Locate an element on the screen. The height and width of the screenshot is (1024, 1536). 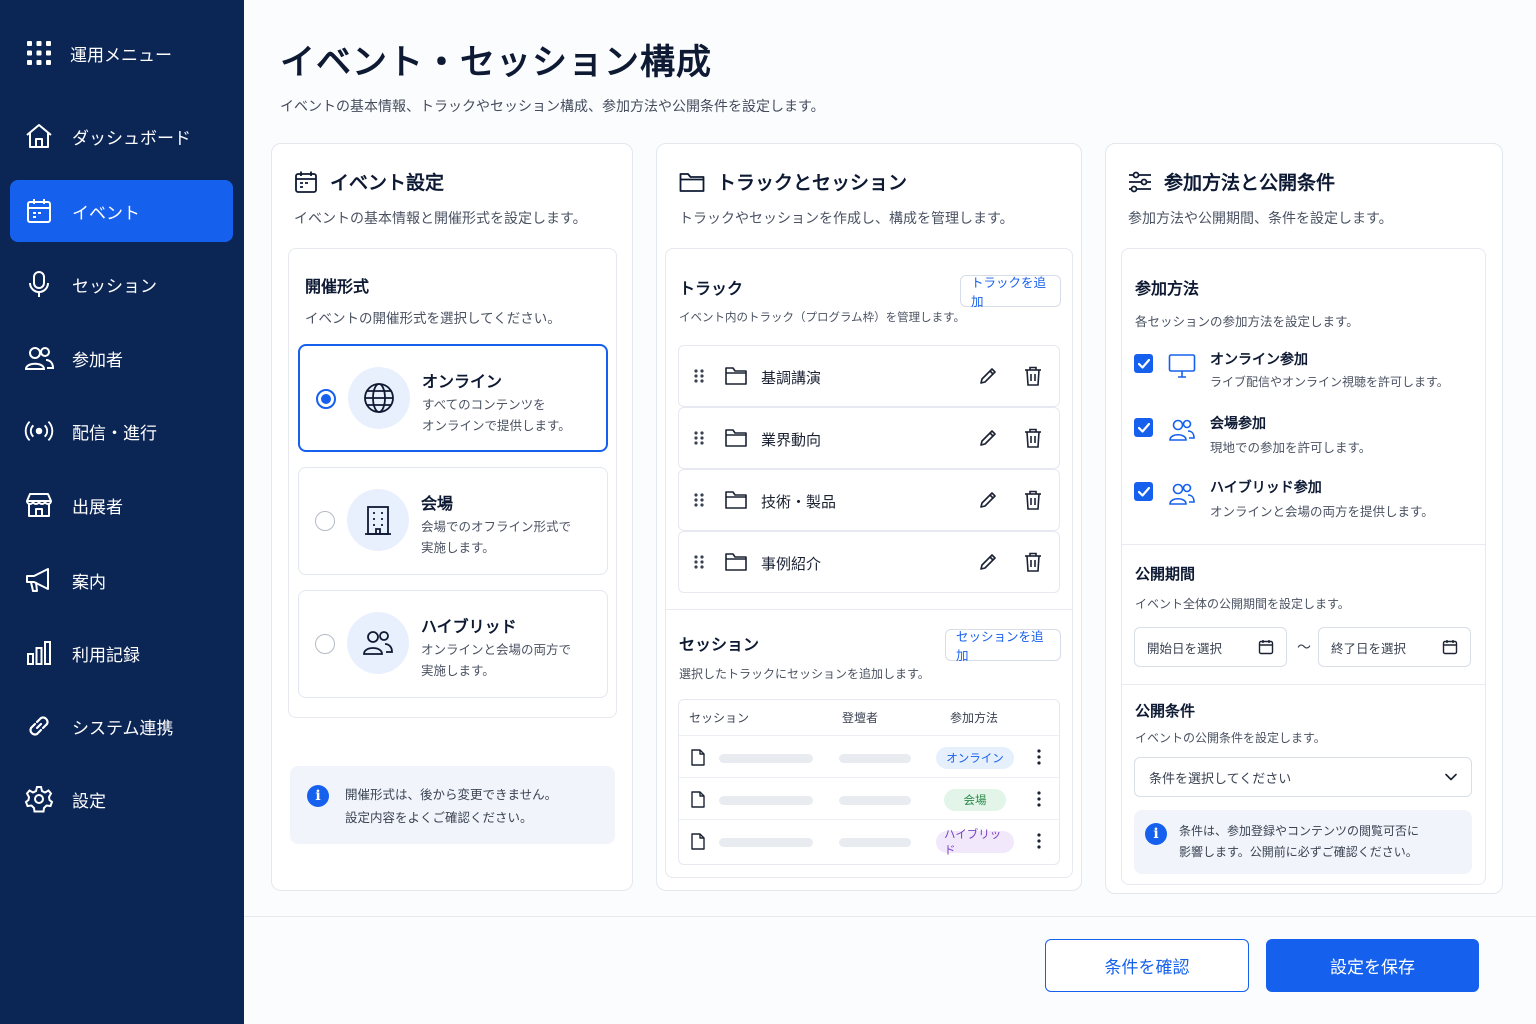
sidebar-item-participants: 参加者 is located at coordinates (121, 358).